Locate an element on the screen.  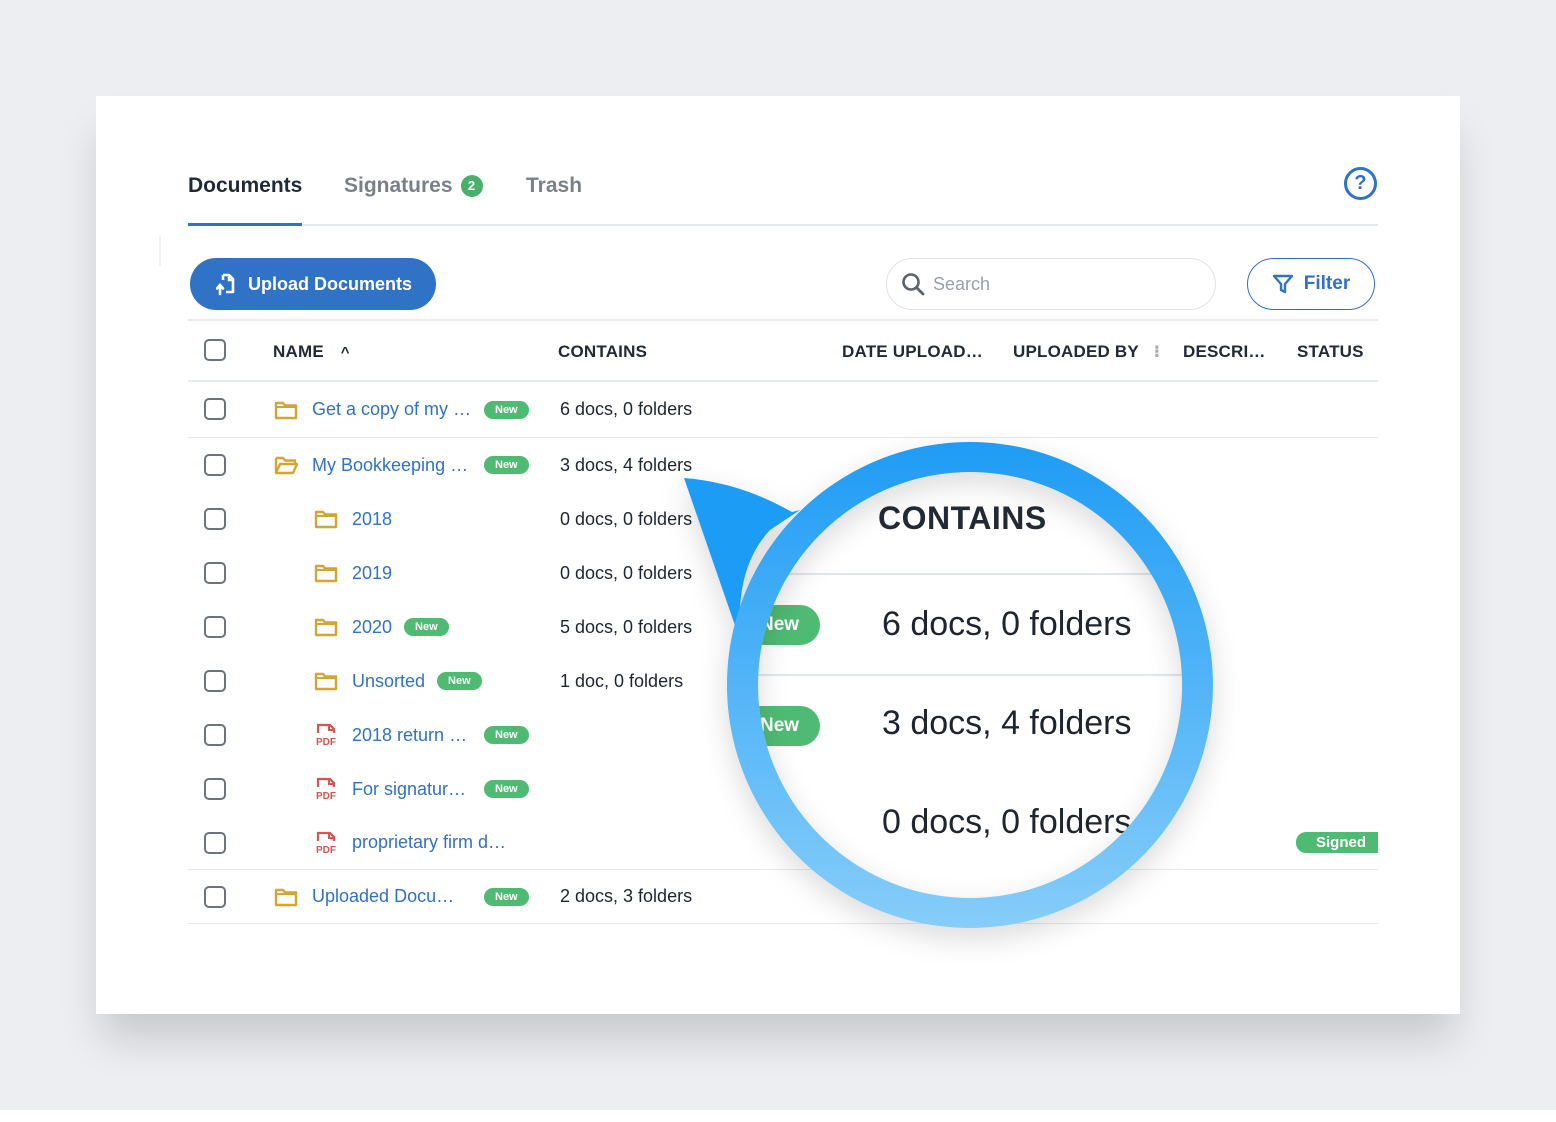
name-cell: PDF 2018 return … New is located at coordinates (421, 735).